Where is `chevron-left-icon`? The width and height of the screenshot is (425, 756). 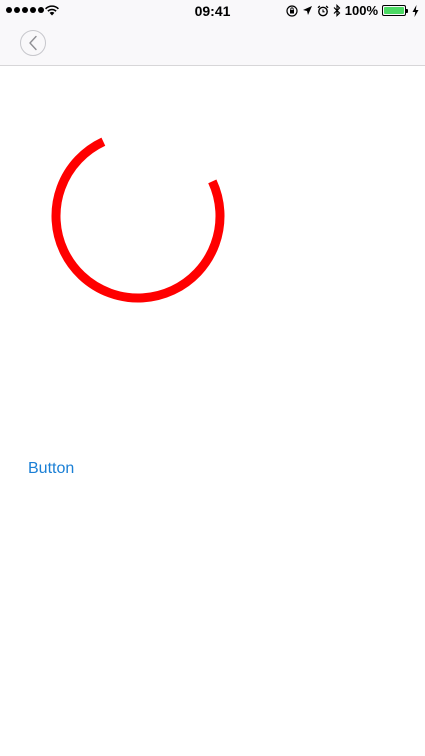
chevron-left-icon is located at coordinates (33, 43).